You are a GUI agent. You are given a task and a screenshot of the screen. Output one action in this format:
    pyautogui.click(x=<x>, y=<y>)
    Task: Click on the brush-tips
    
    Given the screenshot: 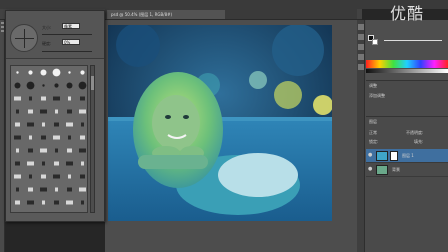 What is the action you would take?
    pyautogui.click(x=49, y=139)
    